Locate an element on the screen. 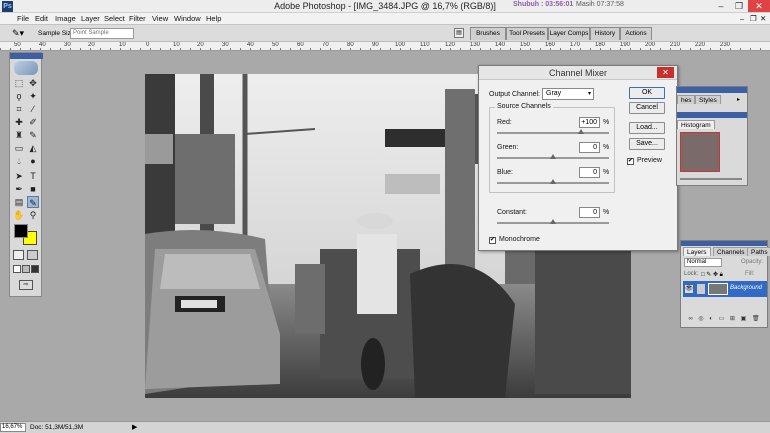 The image size is (770, 433). tab-layers: Layers is located at coordinates (697, 251).